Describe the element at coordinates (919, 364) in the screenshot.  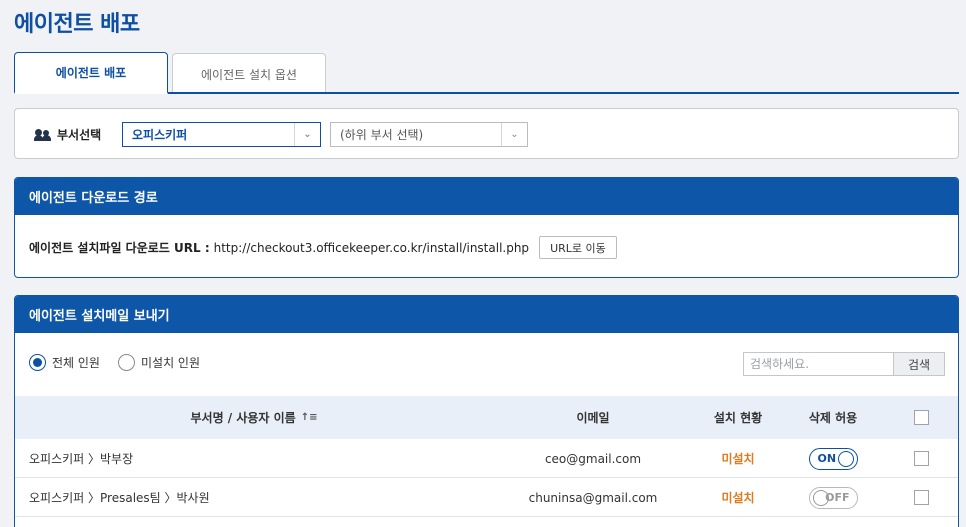
I see `search-button: 검색` at that location.